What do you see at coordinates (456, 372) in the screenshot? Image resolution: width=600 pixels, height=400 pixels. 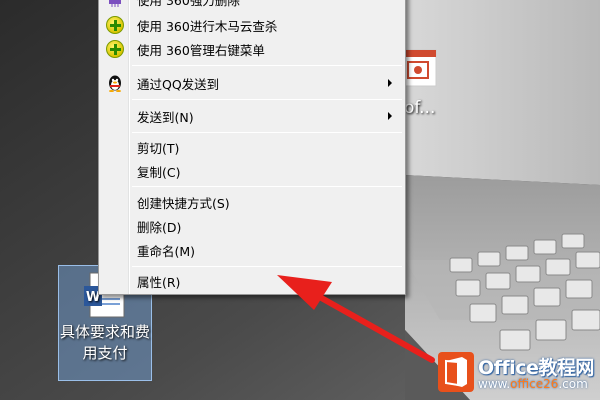 I see `office-logo-icon` at bounding box center [456, 372].